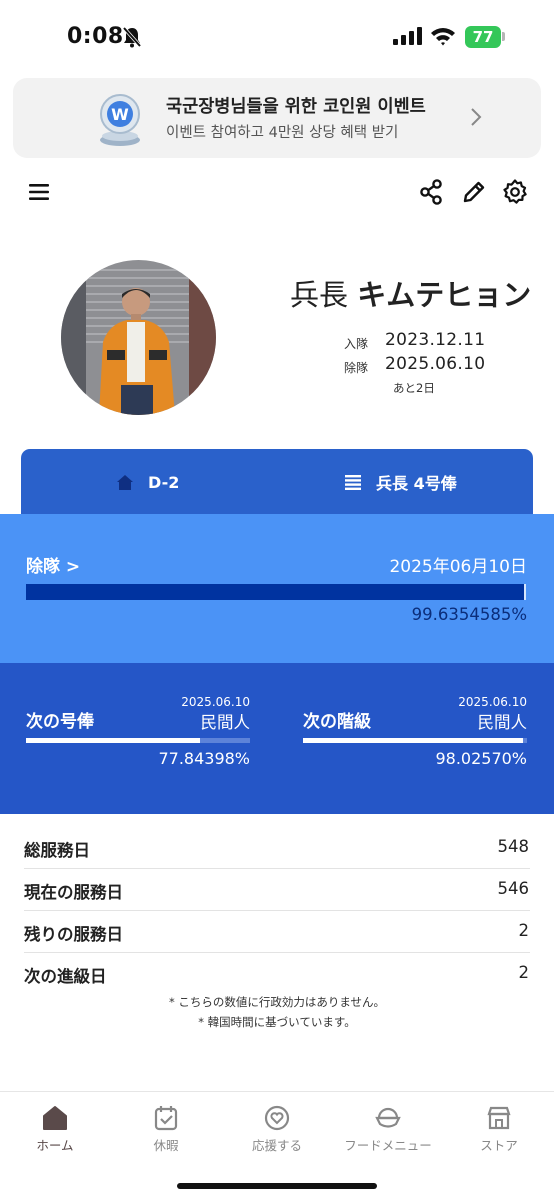 The image size is (554, 1200). Describe the element at coordinates (277, 192) in the screenshot. I see `top-toolbar` at that location.